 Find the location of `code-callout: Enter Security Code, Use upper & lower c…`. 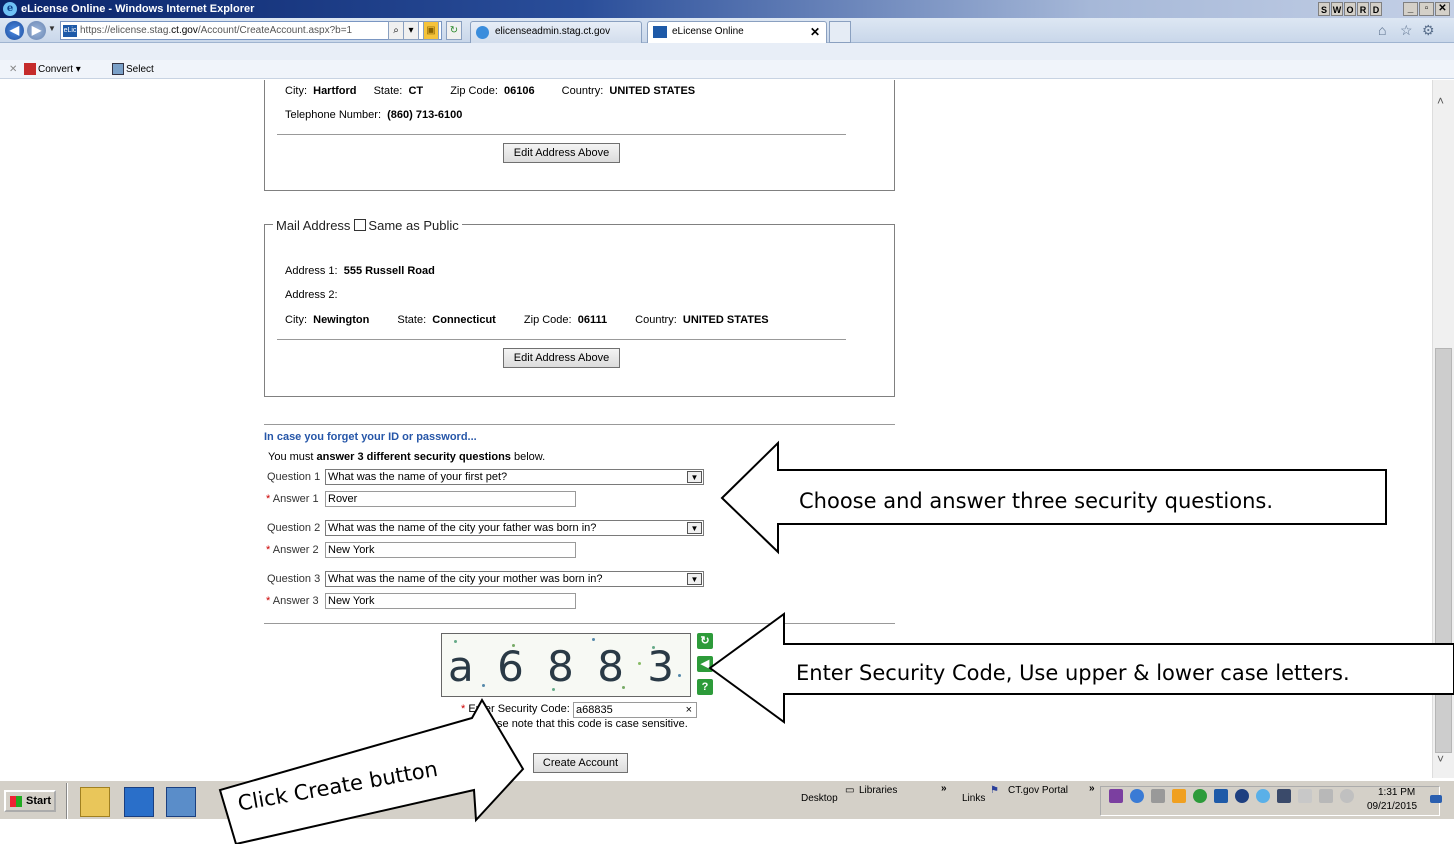

code-callout: Enter Security Code, Use upper & lower c… is located at coordinates (1073, 673).